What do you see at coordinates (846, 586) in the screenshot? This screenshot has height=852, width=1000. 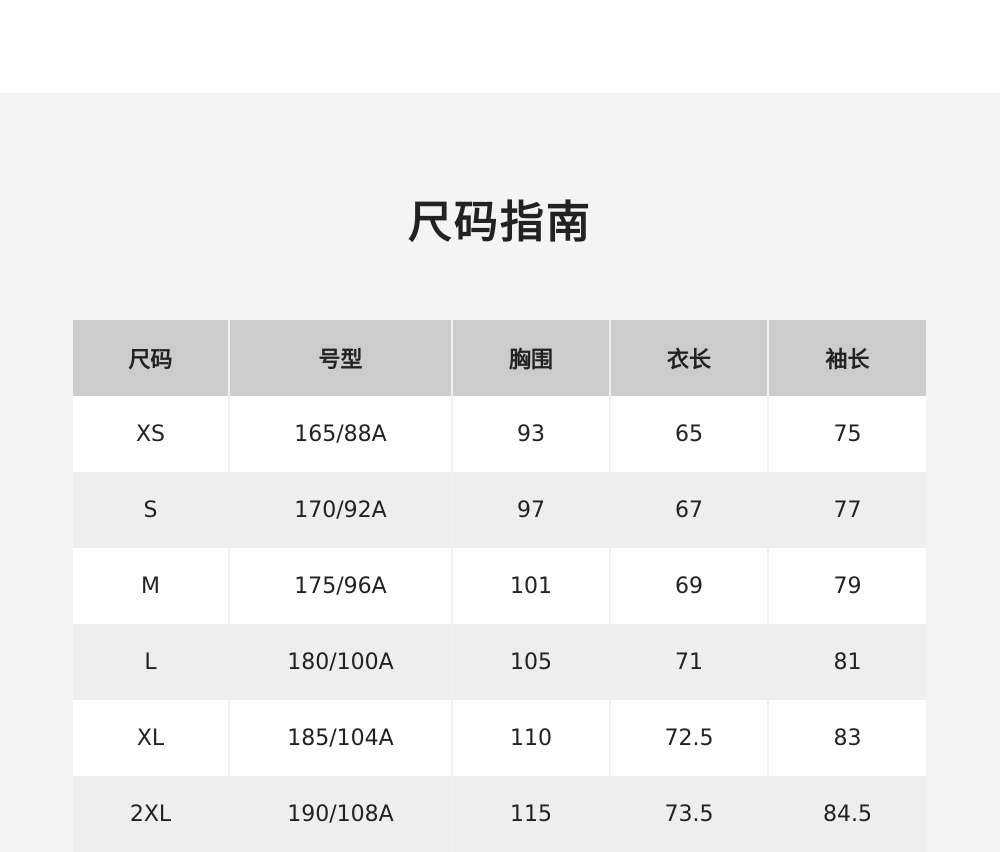 I see `cell-sleeve: 79` at bounding box center [846, 586].